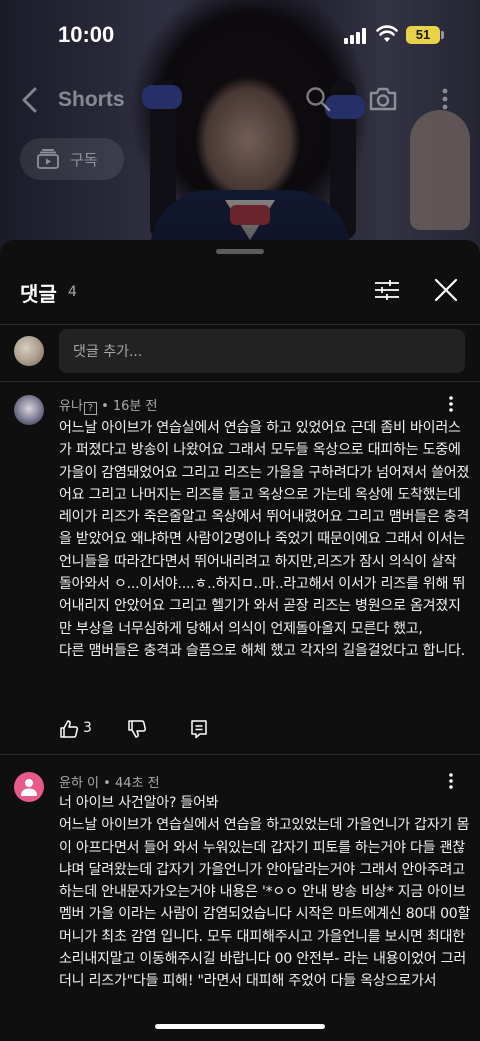  I want to click on comment-meta: 윤하 이 • 44초 전, so click(109, 781).